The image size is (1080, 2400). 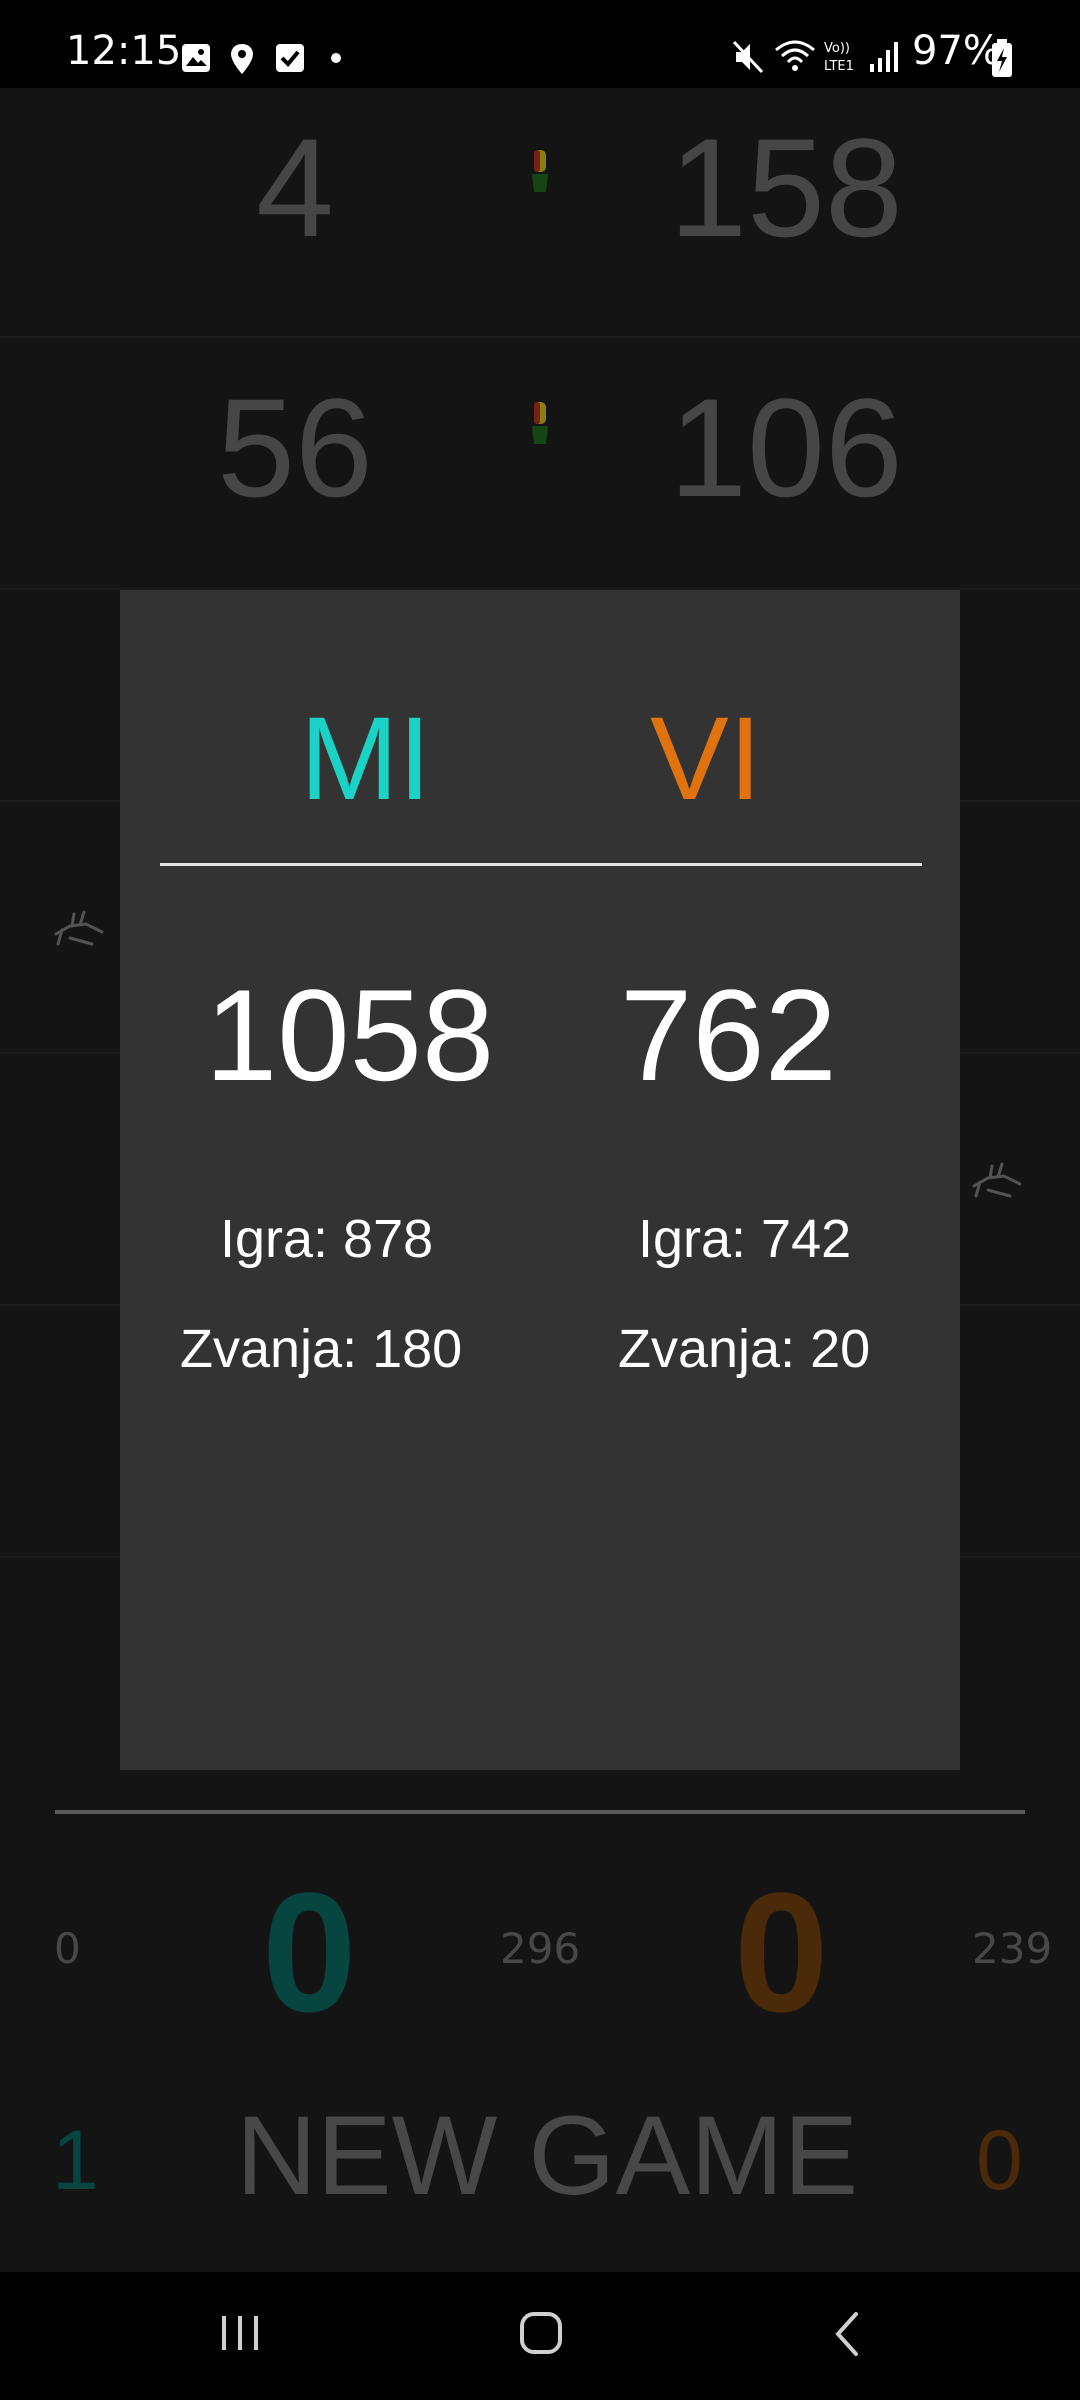 I want to click on vi-igra-points: Igra: 742, so click(x=745, y=1239).